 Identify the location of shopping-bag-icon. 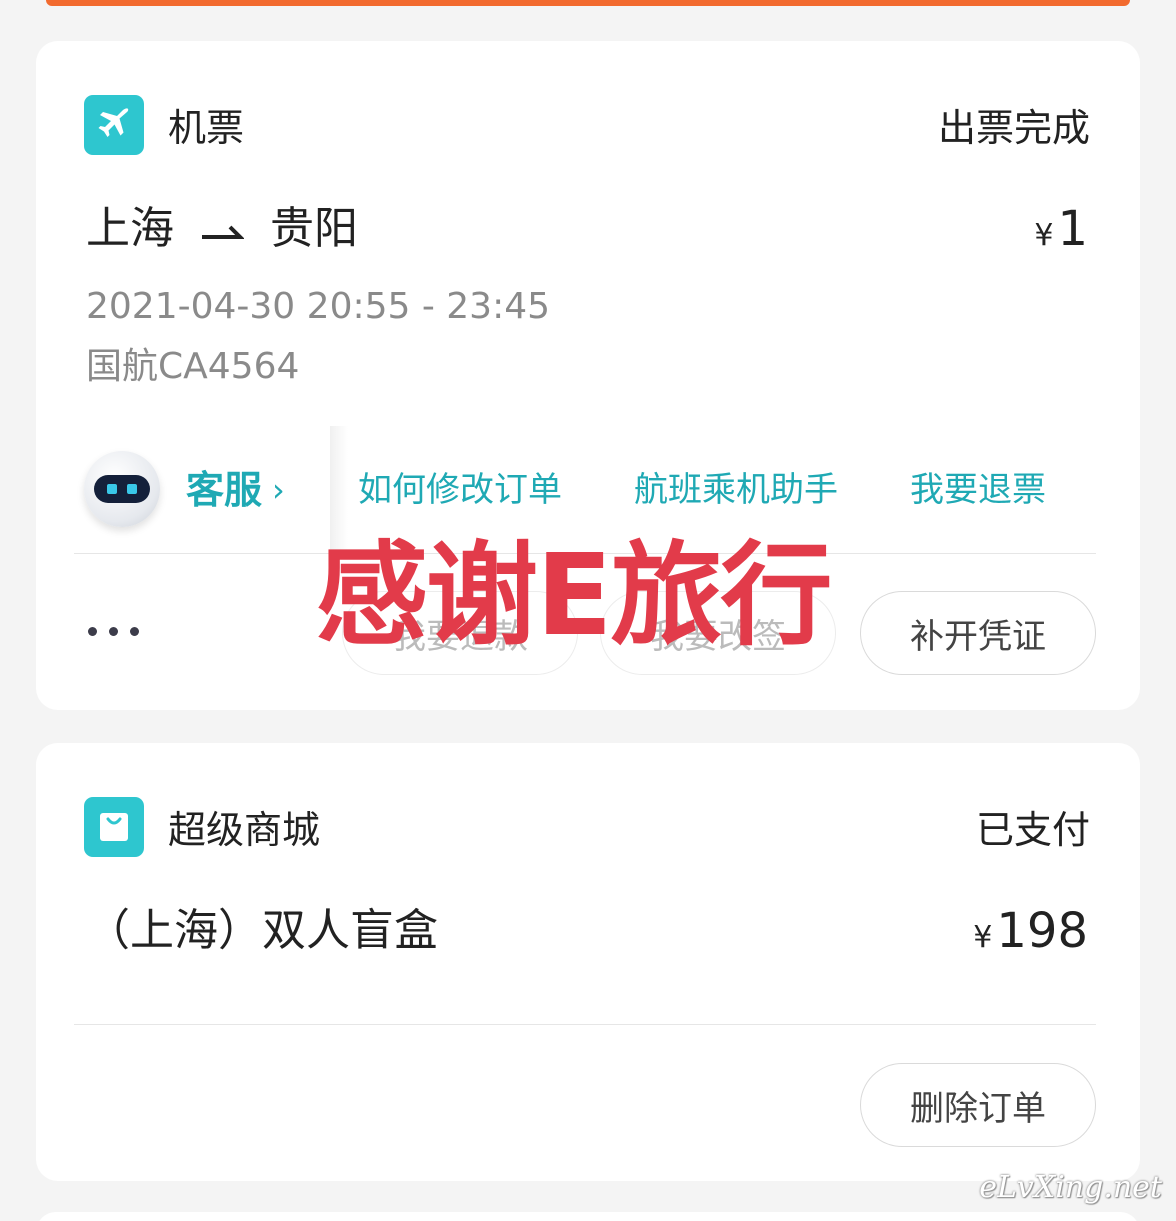
(114, 827).